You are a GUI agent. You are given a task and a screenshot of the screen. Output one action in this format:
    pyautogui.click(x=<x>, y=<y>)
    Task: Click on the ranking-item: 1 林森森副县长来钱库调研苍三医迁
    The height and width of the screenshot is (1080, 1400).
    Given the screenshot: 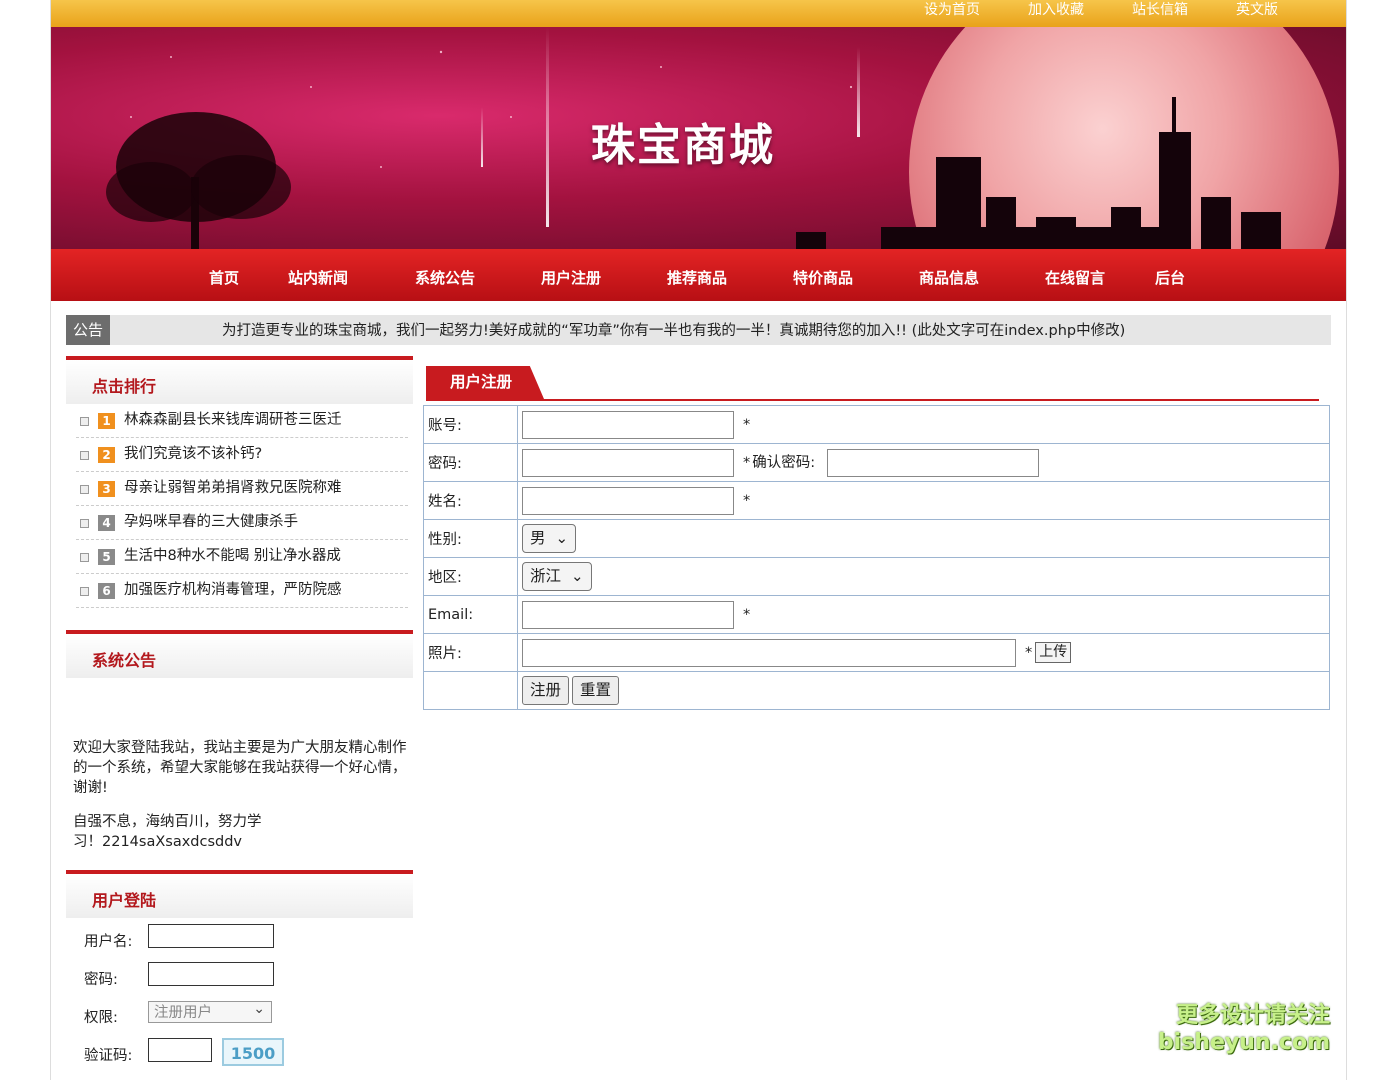 What is the action you would take?
    pyautogui.click(x=242, y=421)
    